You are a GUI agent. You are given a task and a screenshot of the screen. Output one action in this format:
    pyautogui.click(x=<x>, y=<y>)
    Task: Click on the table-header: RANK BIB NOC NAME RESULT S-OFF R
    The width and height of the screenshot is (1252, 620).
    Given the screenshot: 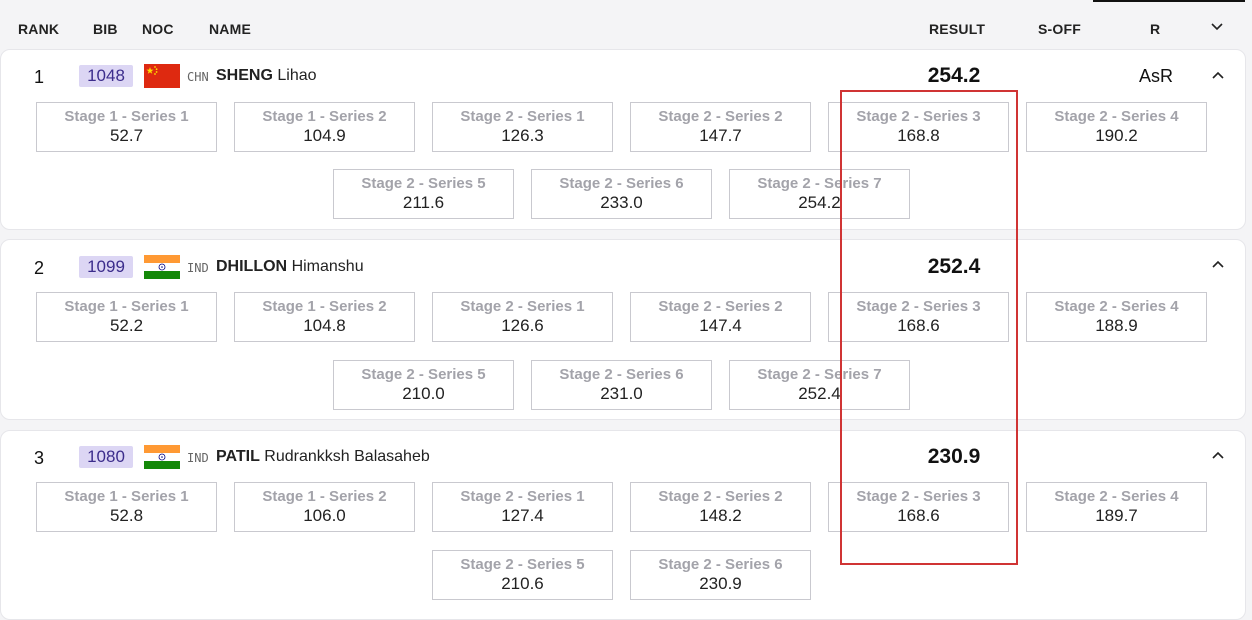 What is the action you would take?
    pyautogui.click(x=626, y=25)
    